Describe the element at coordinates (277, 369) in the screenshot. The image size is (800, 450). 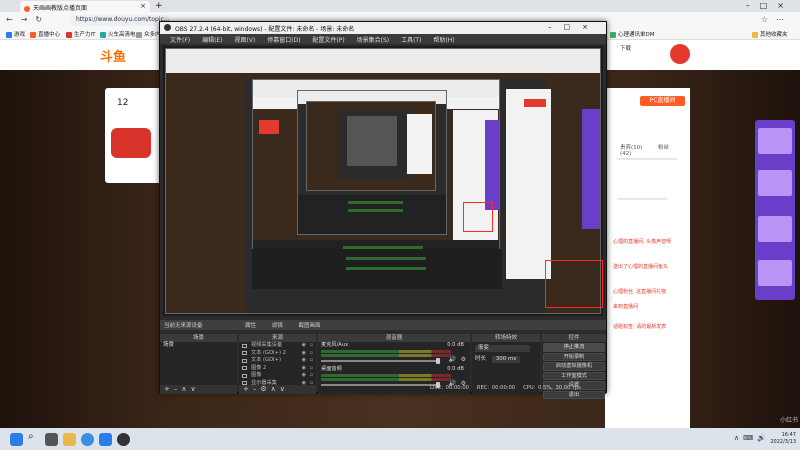
I see `source-item: 图像 2 ◉ ▫` at that location.